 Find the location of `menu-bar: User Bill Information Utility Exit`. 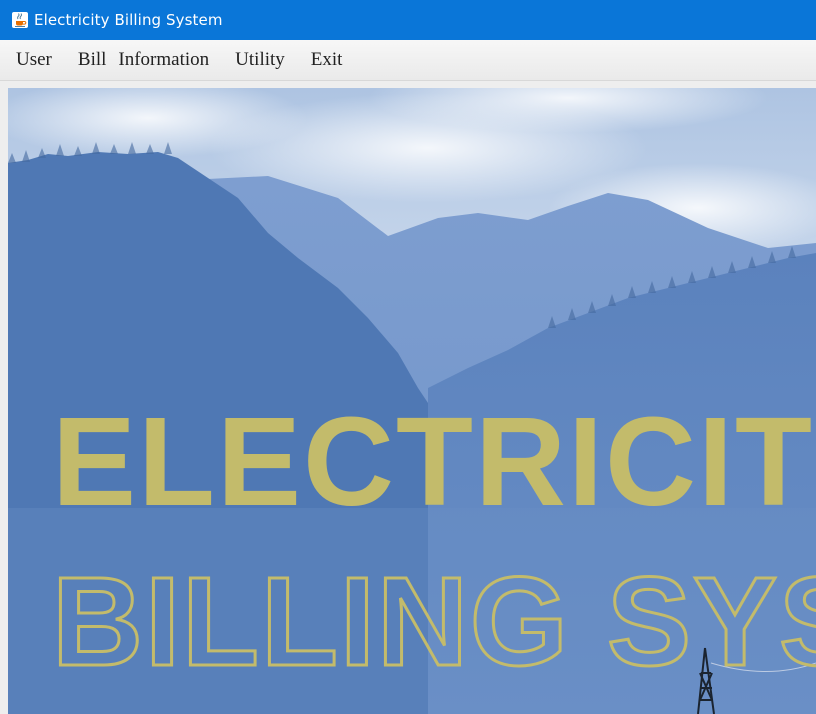

menu-bar: User Bill Information Utility Exit is located at coordinates (408, 60).